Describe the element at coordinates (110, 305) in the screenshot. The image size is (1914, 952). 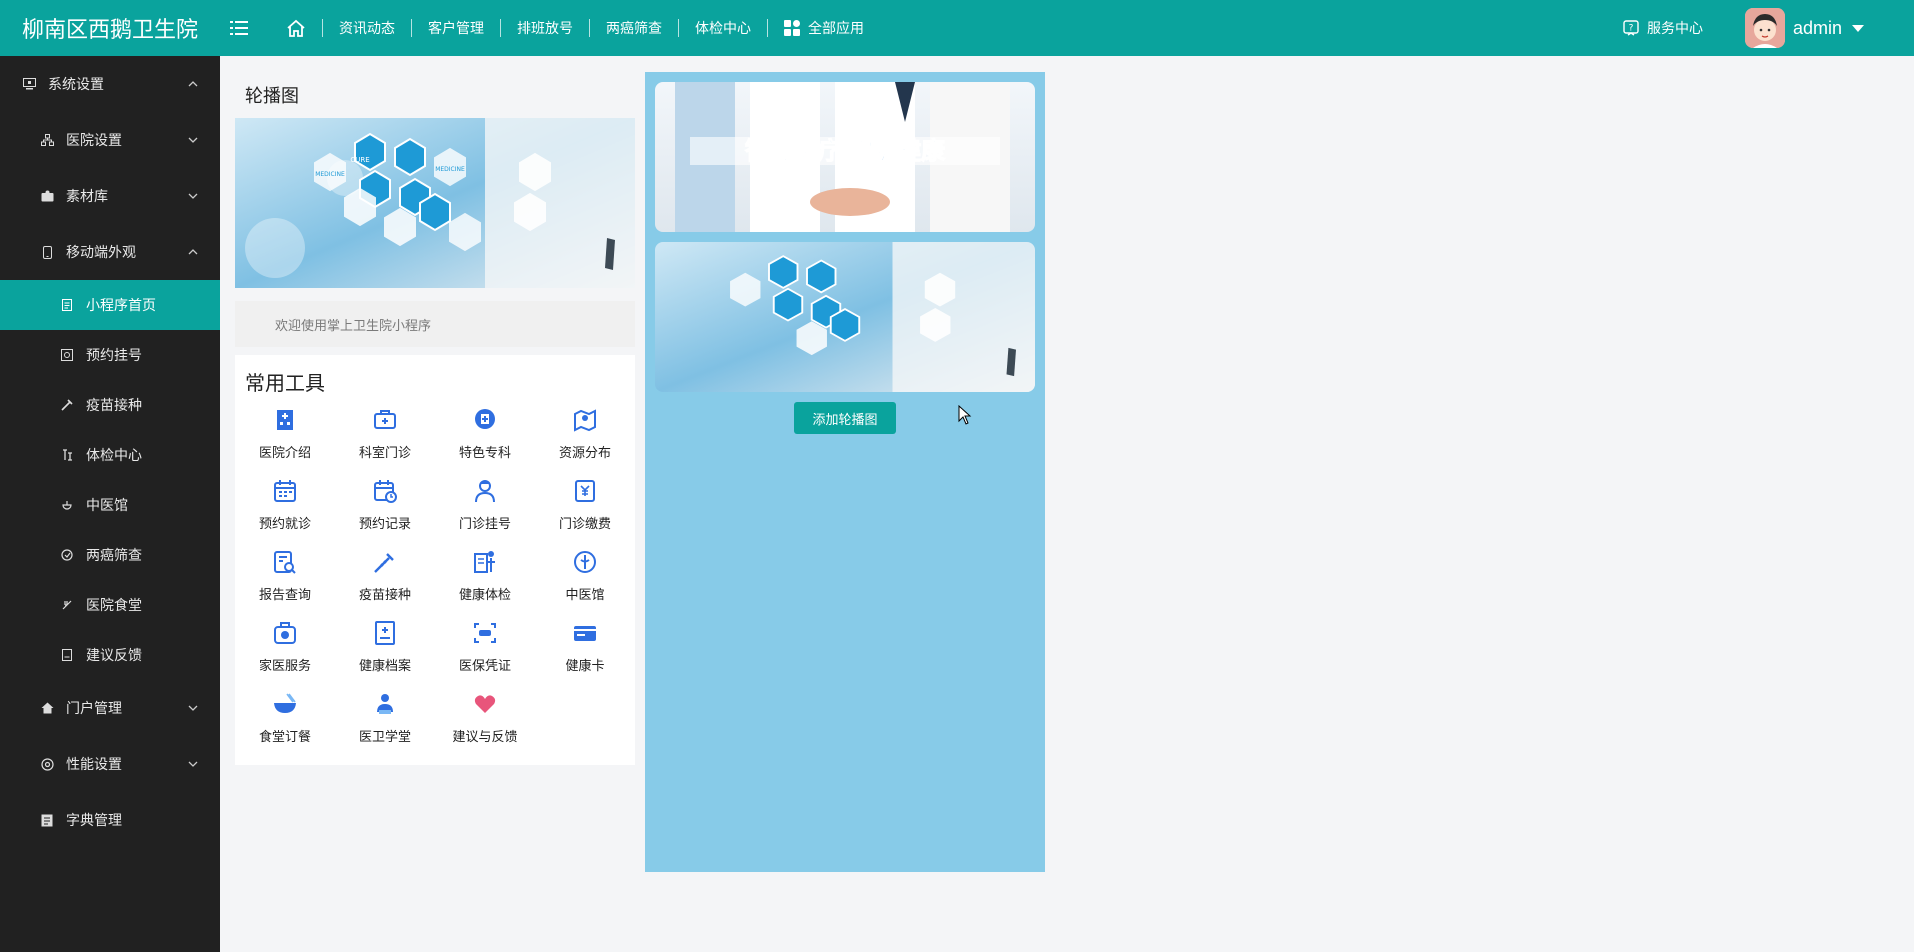
I see `sidebar-item-miniprogram-home: 小程序首页` at that location.